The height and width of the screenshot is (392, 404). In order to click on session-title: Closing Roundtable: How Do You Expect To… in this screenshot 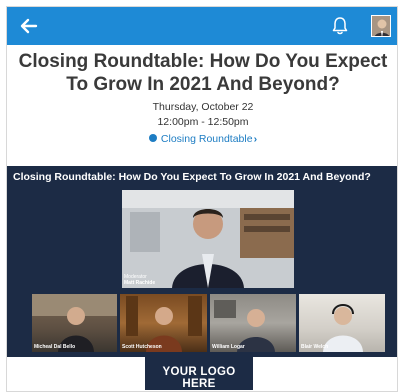, I will do `click(203, 73)`.